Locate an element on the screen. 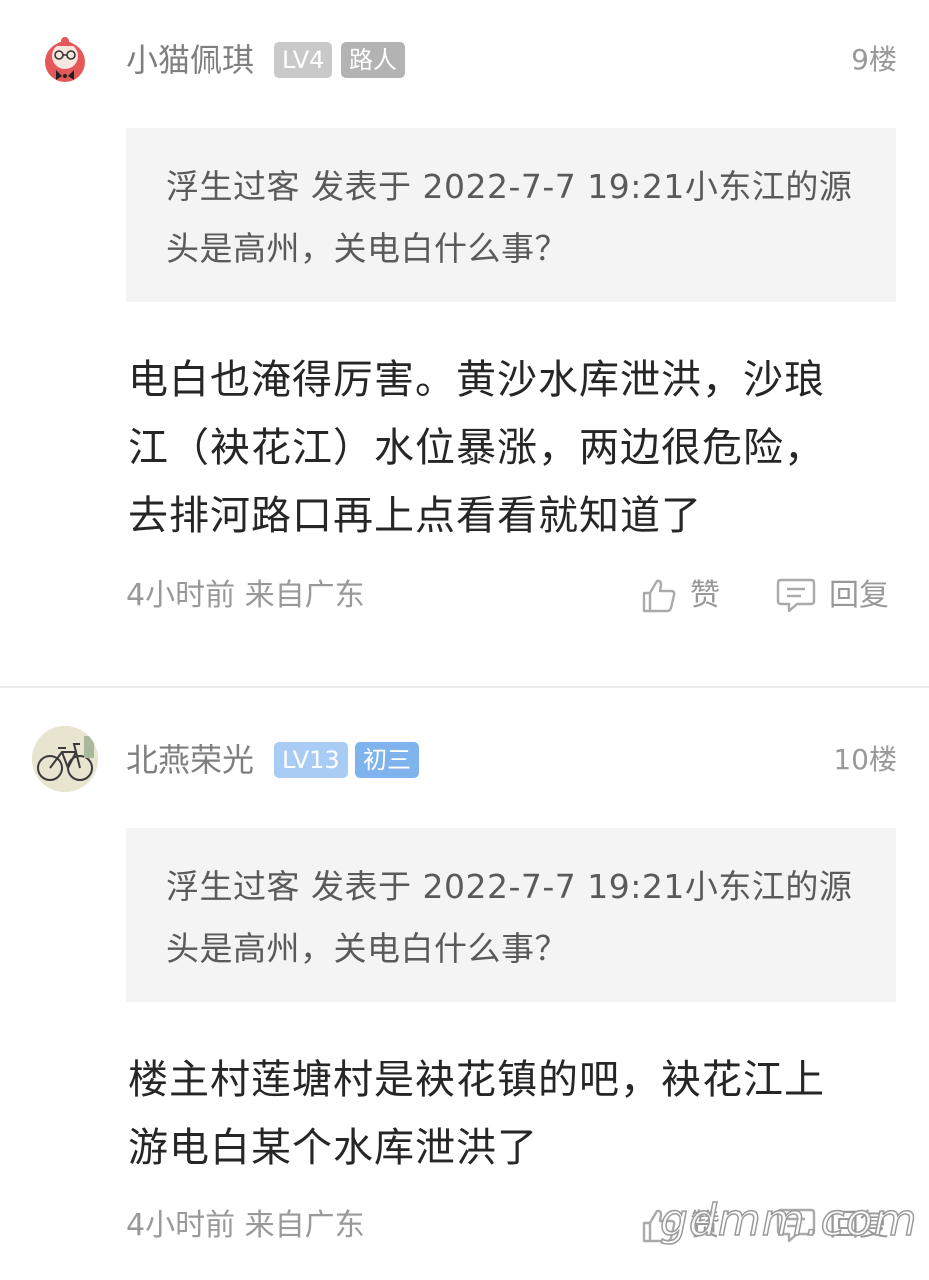 This screenshot has width=929, height=1280. title-badge: 初三 is located at coordinates (387, 760).